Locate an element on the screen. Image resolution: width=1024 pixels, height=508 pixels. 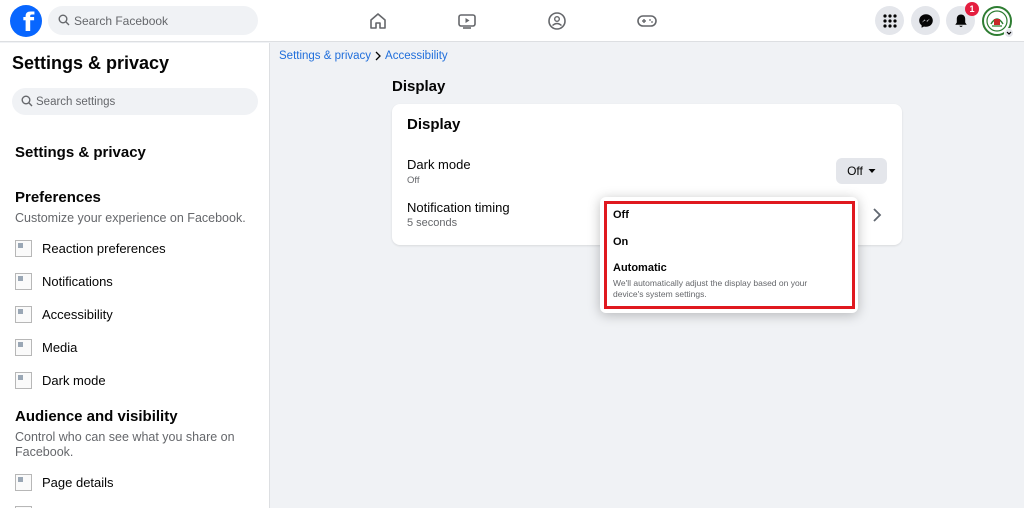
watch-nav-button is located at coordinates (467, 21).